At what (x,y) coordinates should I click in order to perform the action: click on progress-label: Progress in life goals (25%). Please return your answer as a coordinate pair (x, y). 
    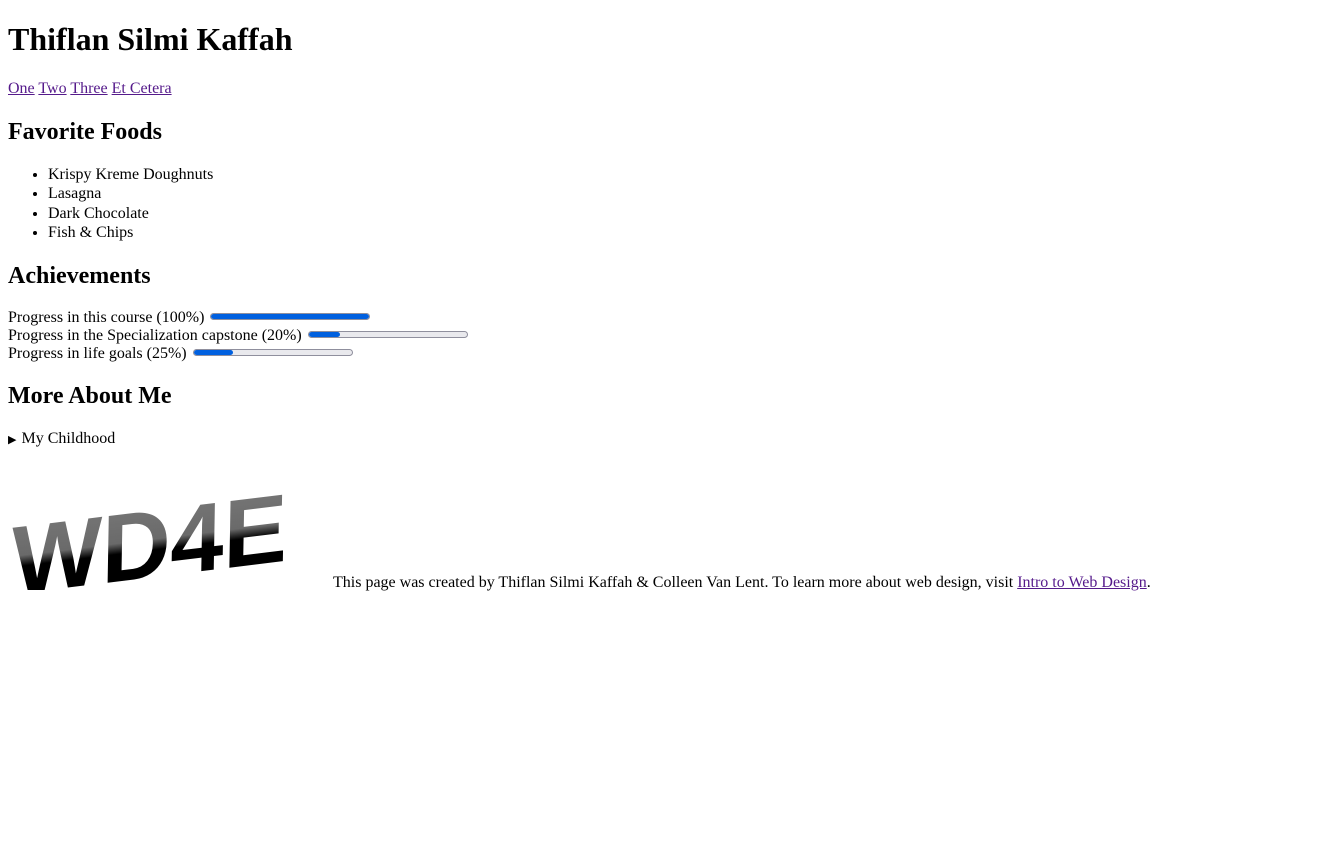
    Looking at the image, I should click on (97, 353).